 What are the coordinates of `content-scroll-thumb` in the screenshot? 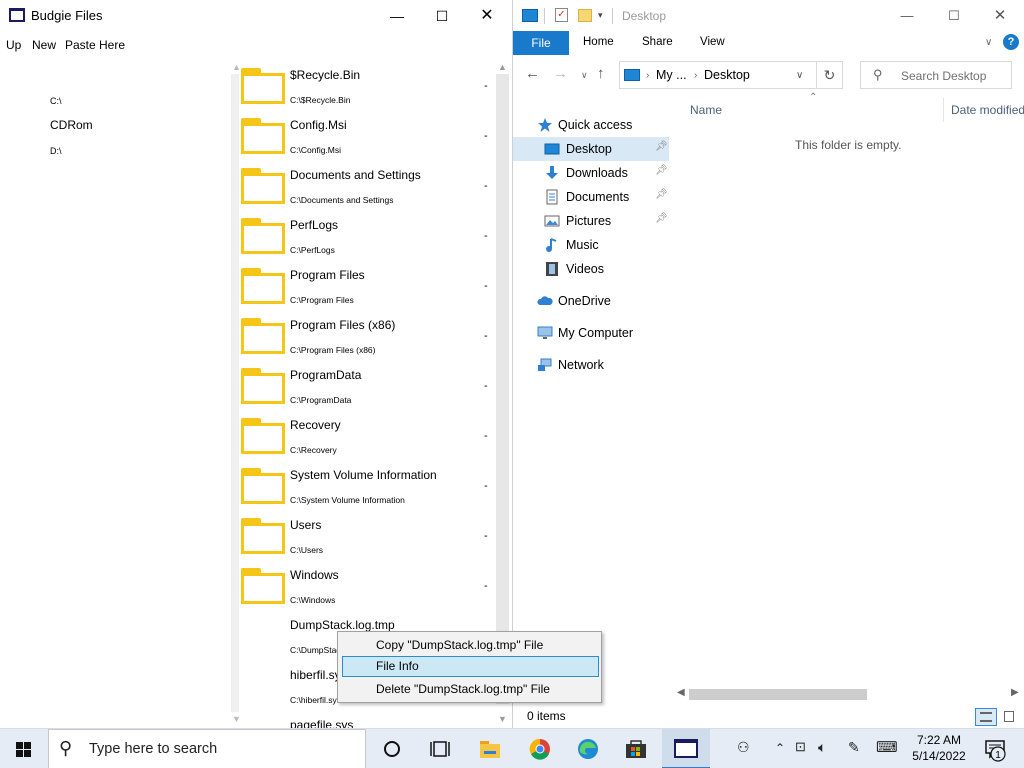 It's located at (778, 694).